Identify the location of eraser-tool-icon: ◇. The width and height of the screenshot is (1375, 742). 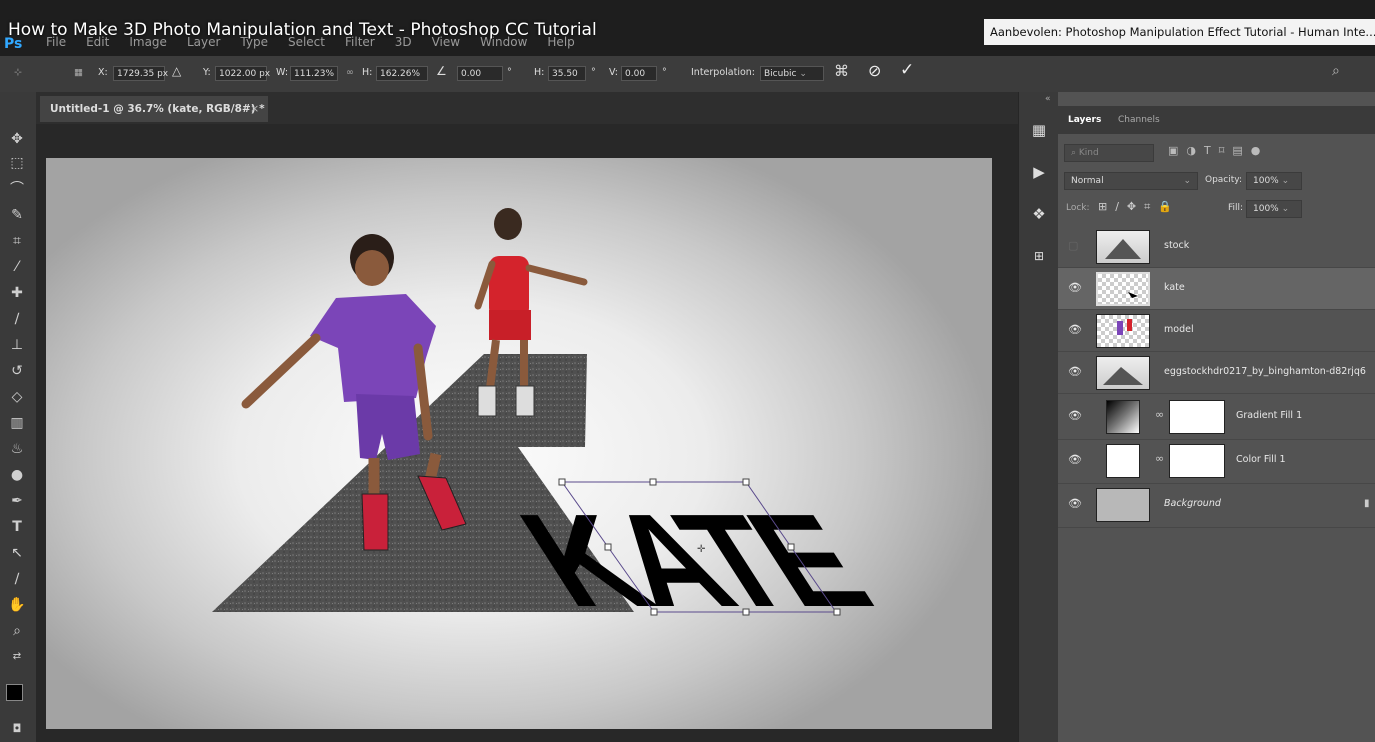
(17, 397).